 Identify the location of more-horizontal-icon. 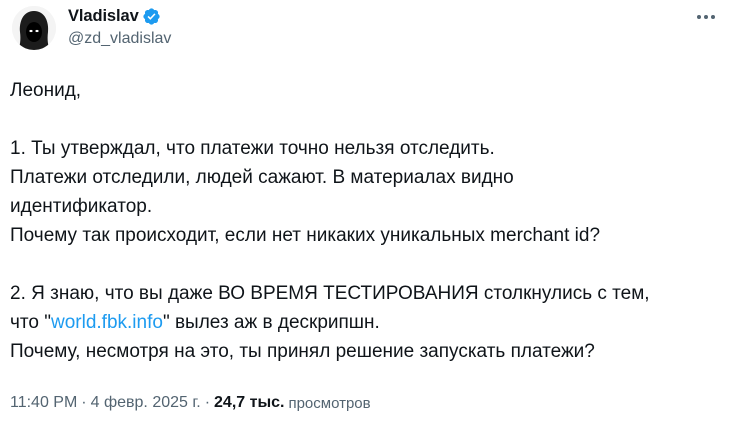
(706, 17).